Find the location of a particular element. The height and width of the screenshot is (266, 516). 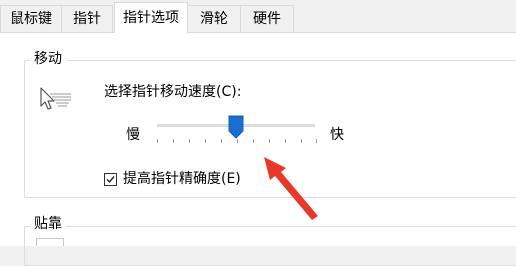

tab-buttons: 鼠标键 is located at coordinates (31, 18).